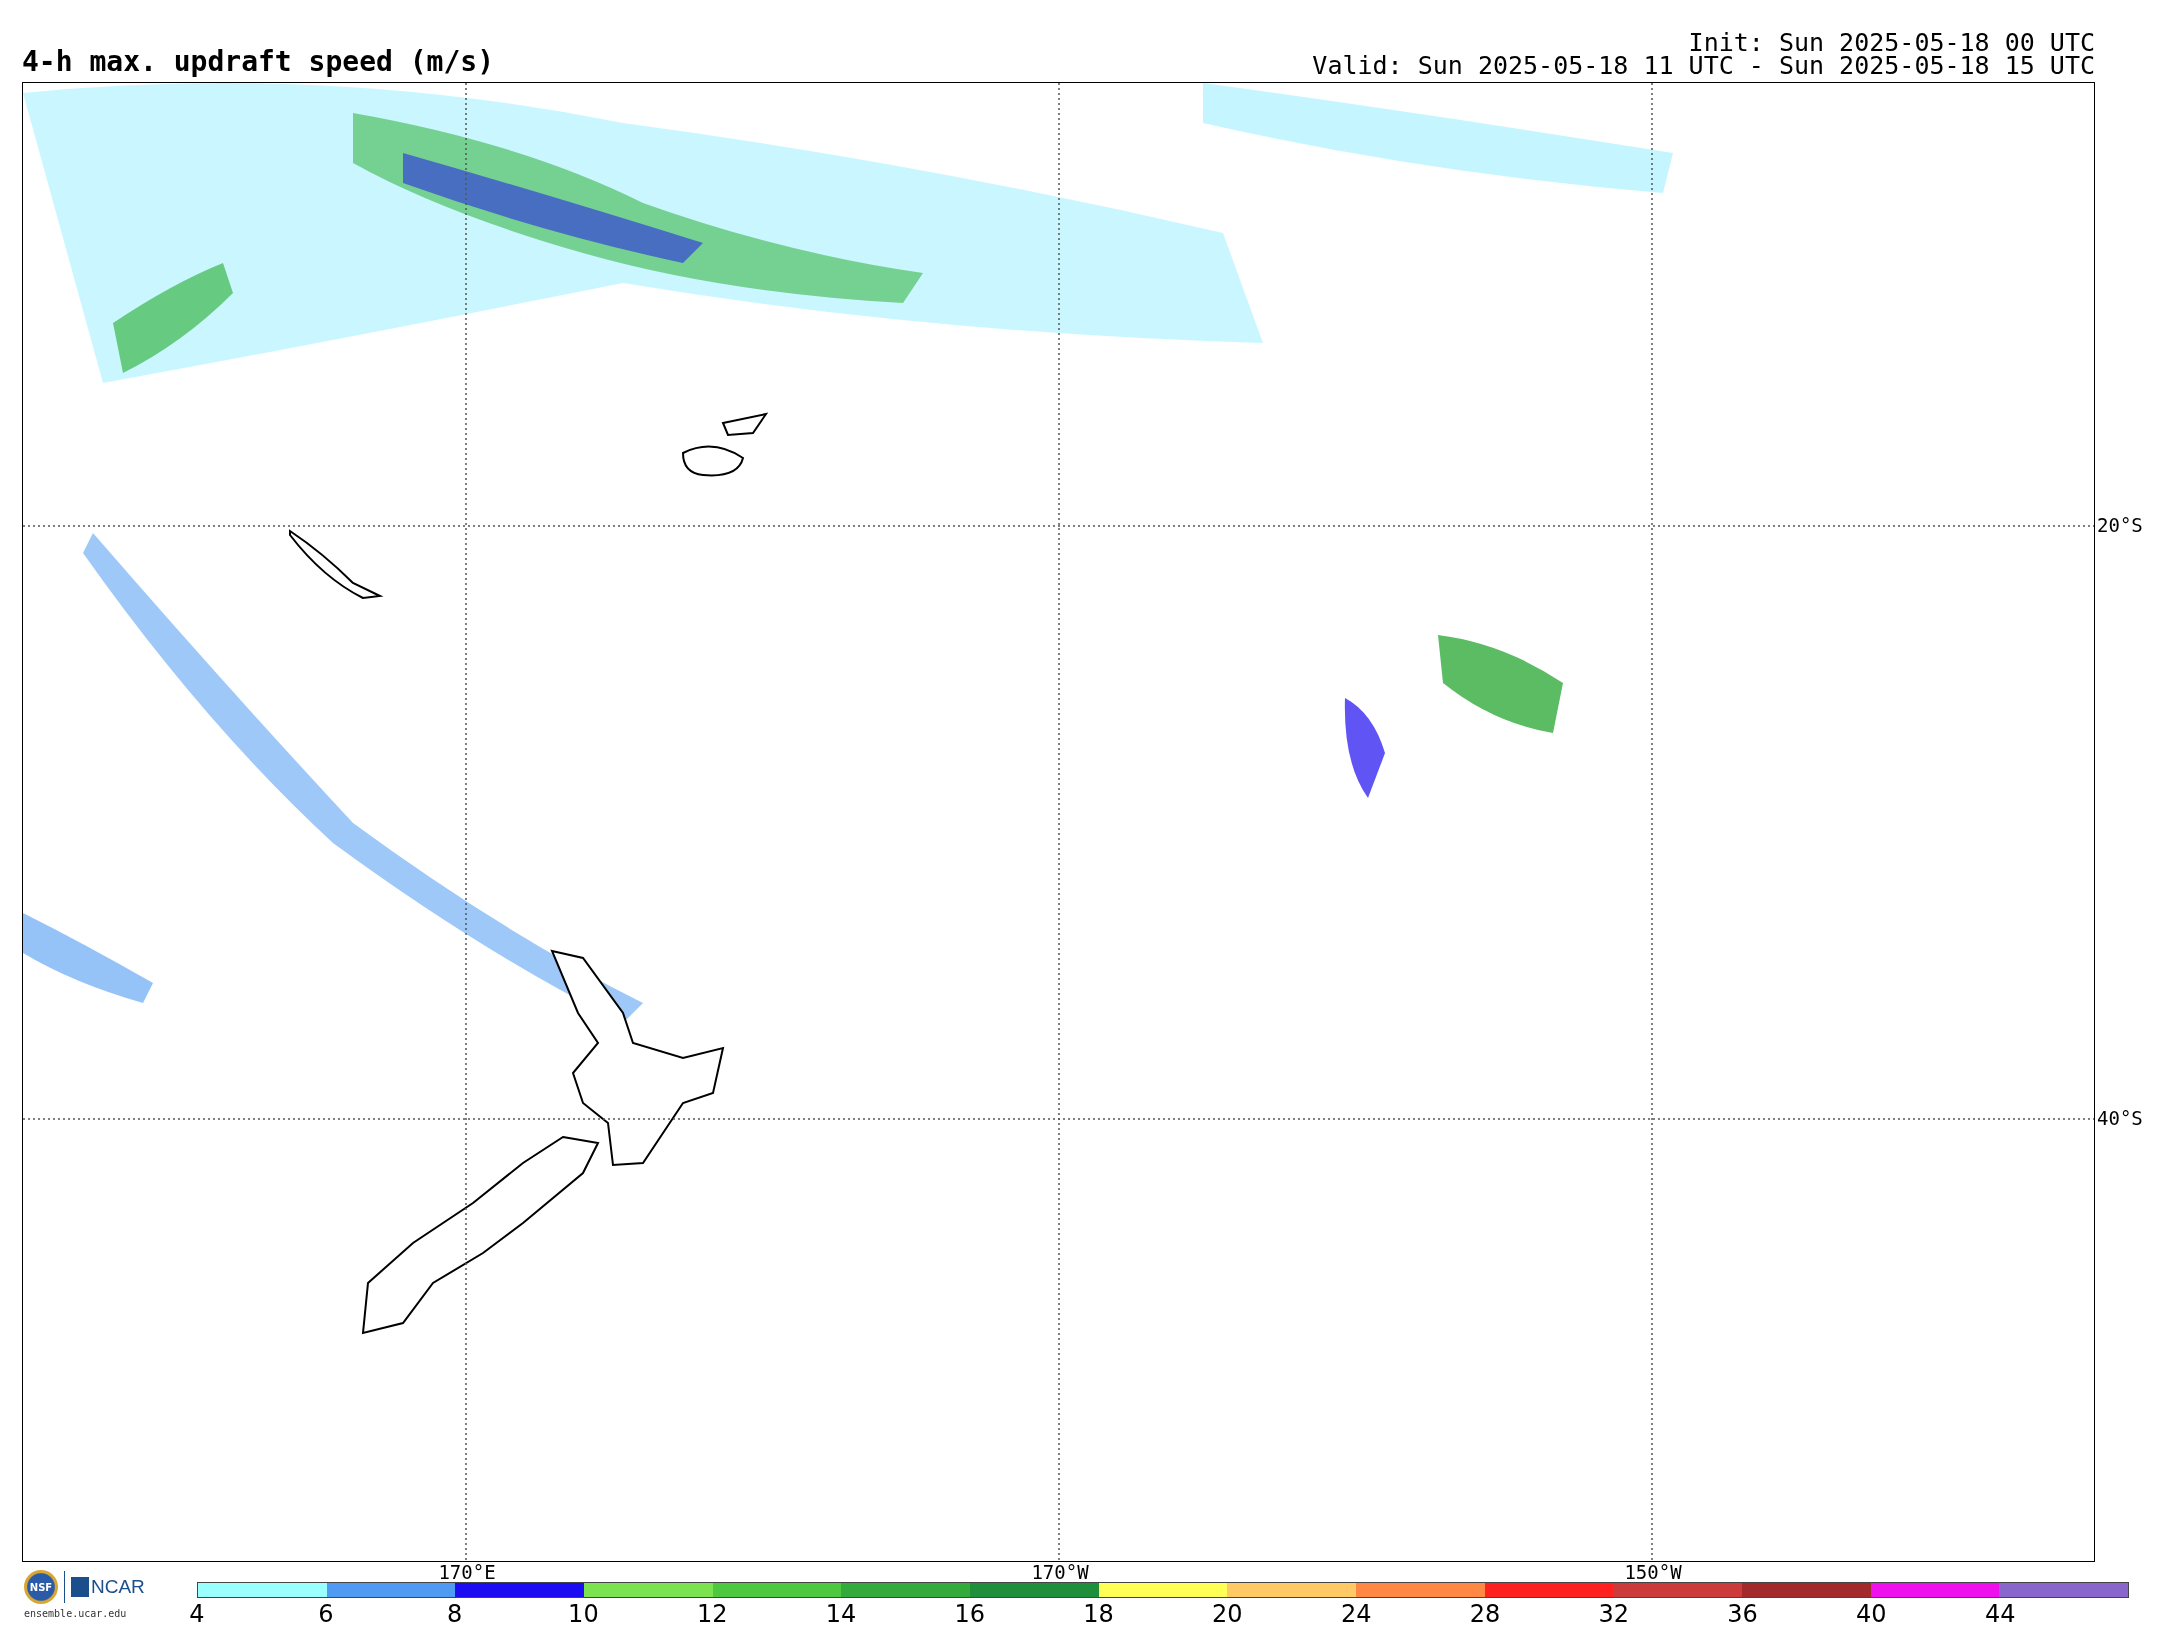 The image size is (2160, 1626). Describe the element at coordinates (2120, 1118) in the screenshot. I see `latitude-label: 40°S` at that location.